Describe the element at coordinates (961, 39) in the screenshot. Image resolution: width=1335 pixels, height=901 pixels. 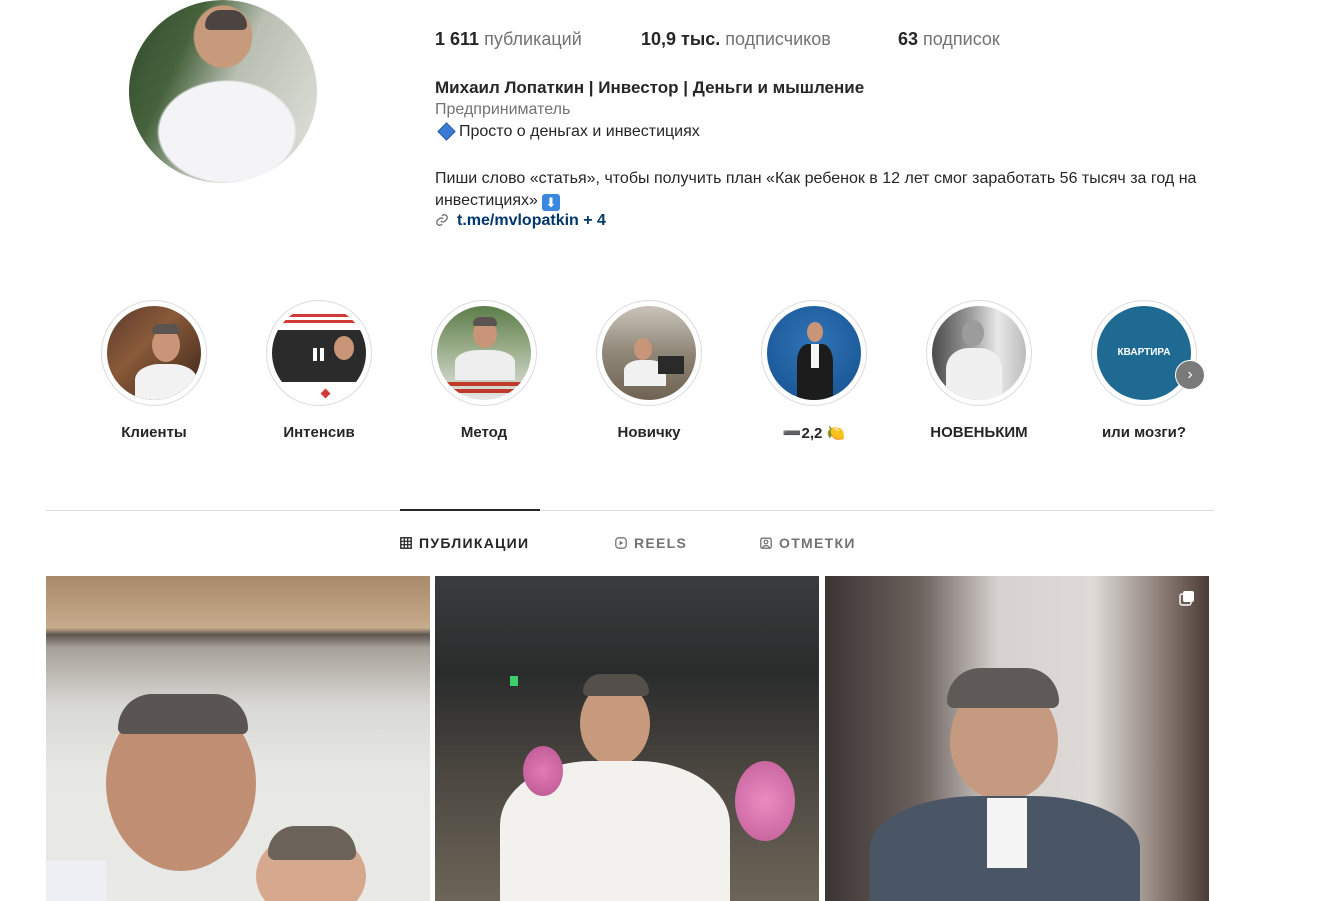
I see `stat-following-label: подписок` at that location.